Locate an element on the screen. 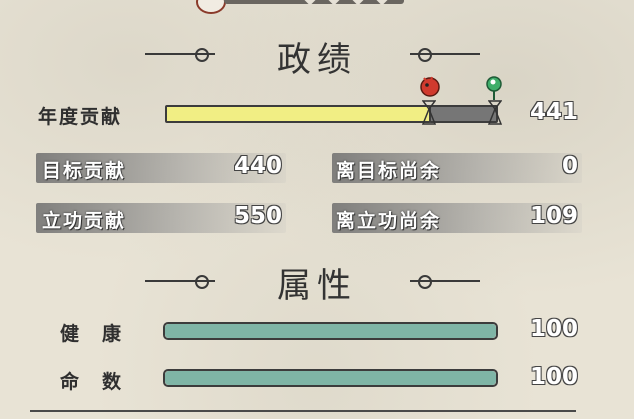 Image resolution: width=634 pixels, height=419 pixels. health-bar-track is located at coordinates (330, 331).